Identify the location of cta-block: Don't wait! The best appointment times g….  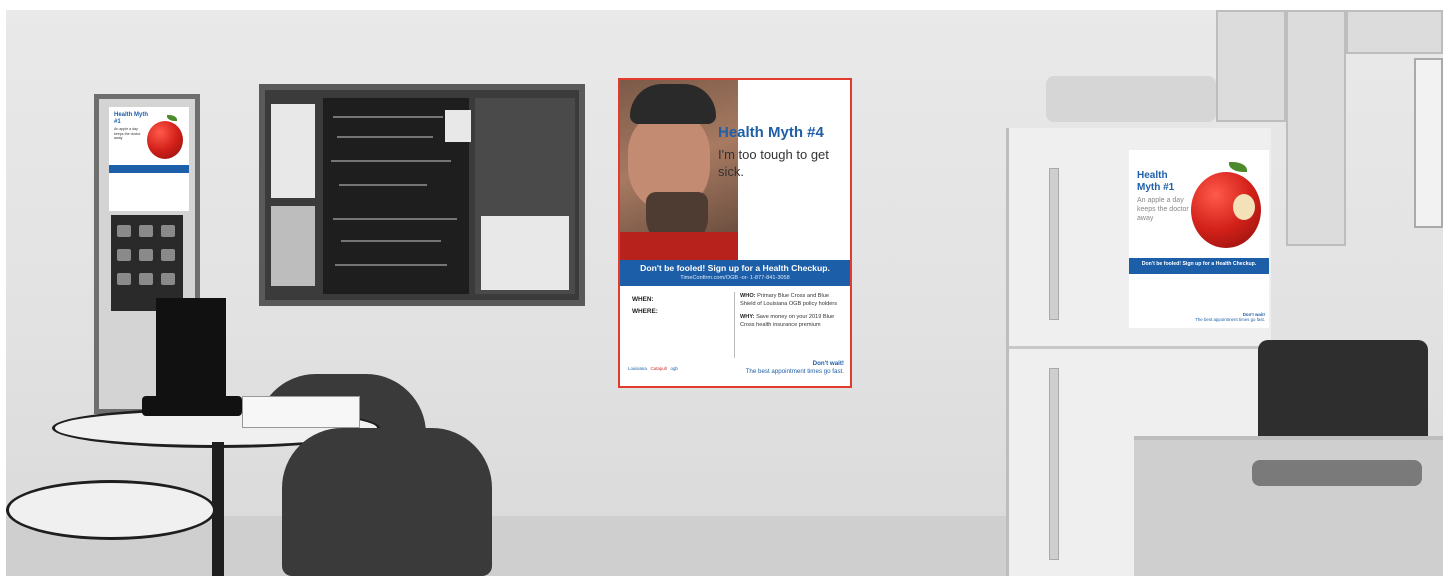
(795, 368).